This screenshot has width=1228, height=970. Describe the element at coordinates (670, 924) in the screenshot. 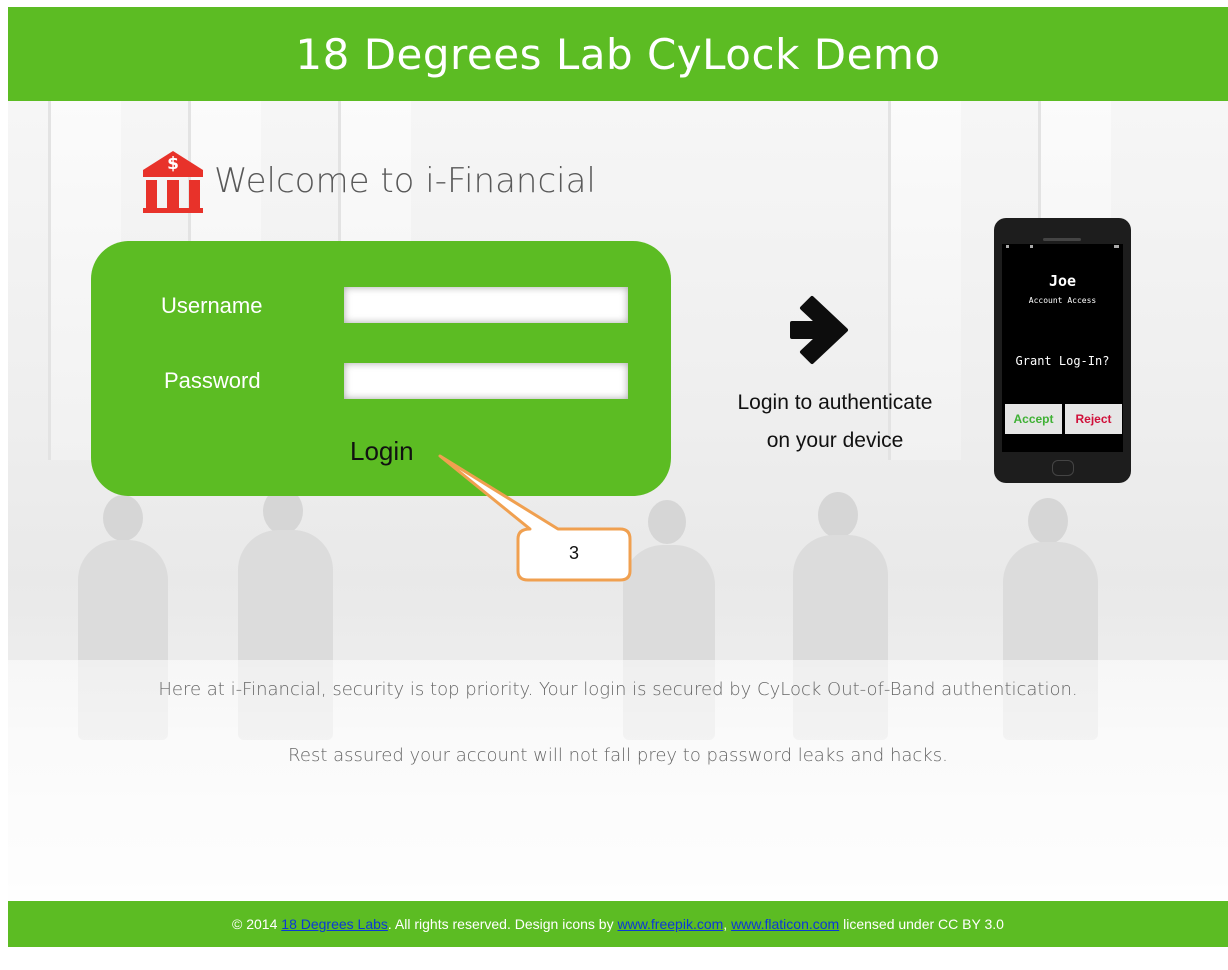

I see `footer-freepik-link: www.freepik.com` at that location.